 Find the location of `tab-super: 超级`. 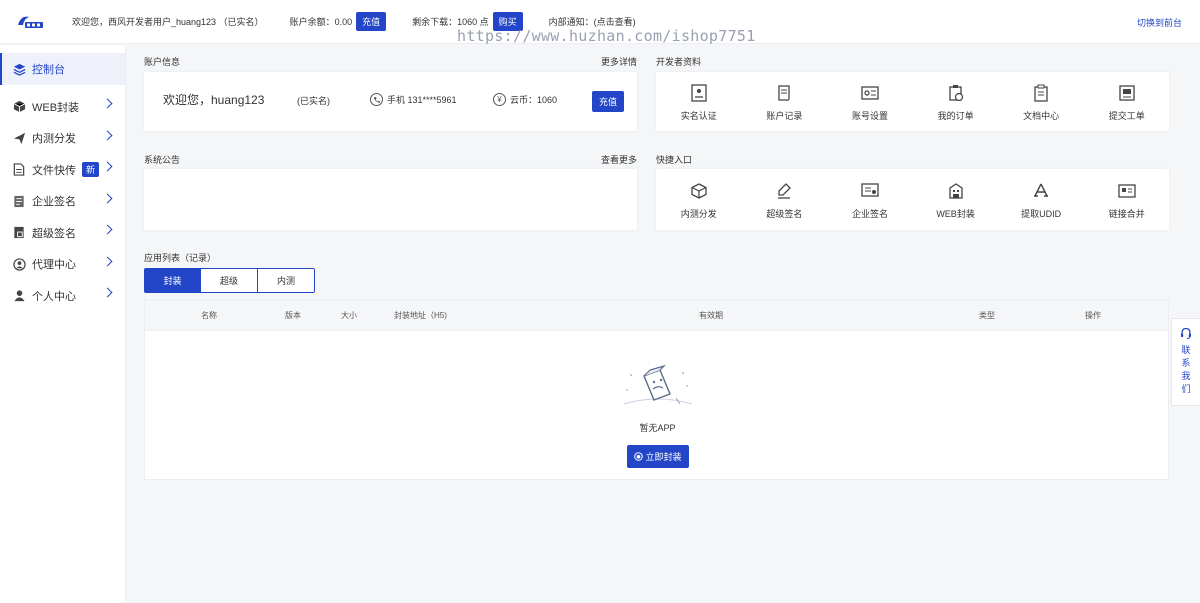

tab-super: 超级 is located at coordinates (229, 280).